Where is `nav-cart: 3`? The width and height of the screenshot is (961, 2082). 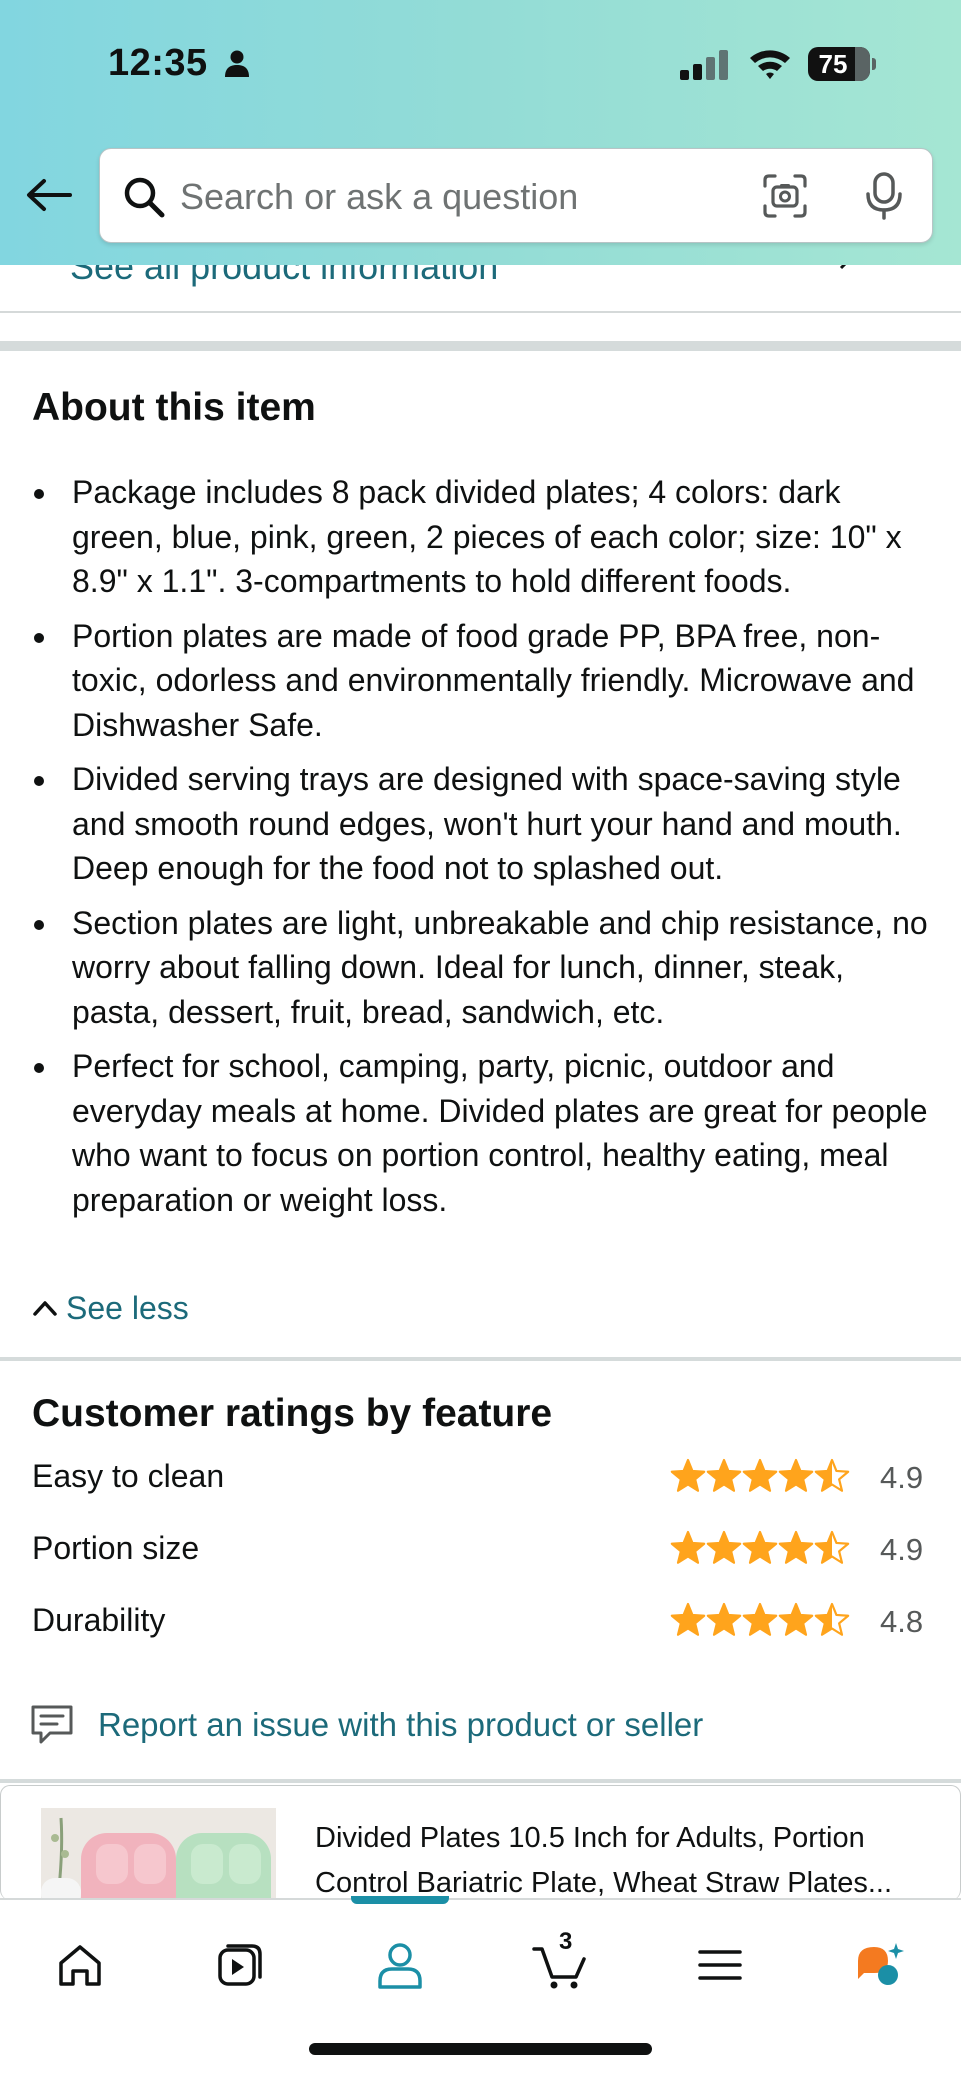
nav-cart: 3 is located at coordinates (560, 1964).